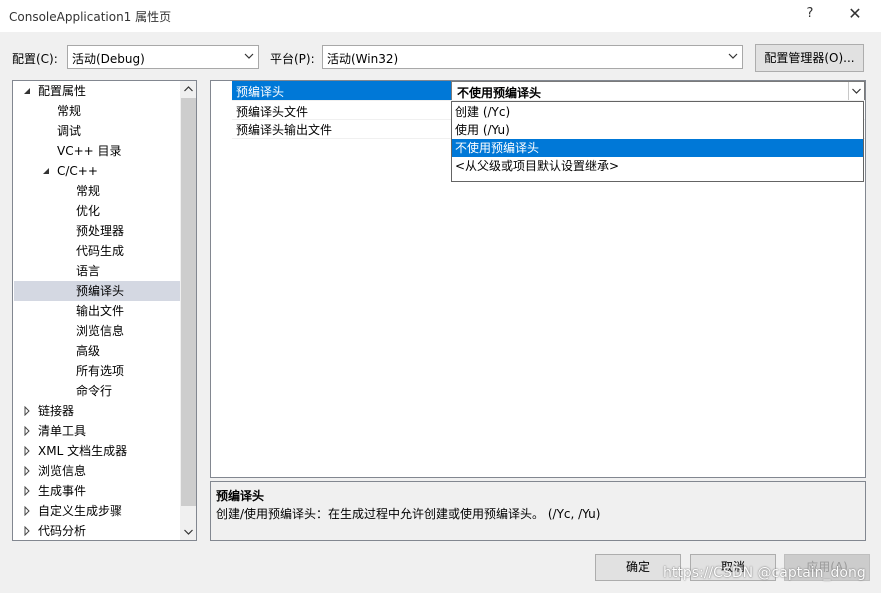 This screenshot has height=593, width=881. I want to click on config-combo: 活动(Debug), so click(163, 57).